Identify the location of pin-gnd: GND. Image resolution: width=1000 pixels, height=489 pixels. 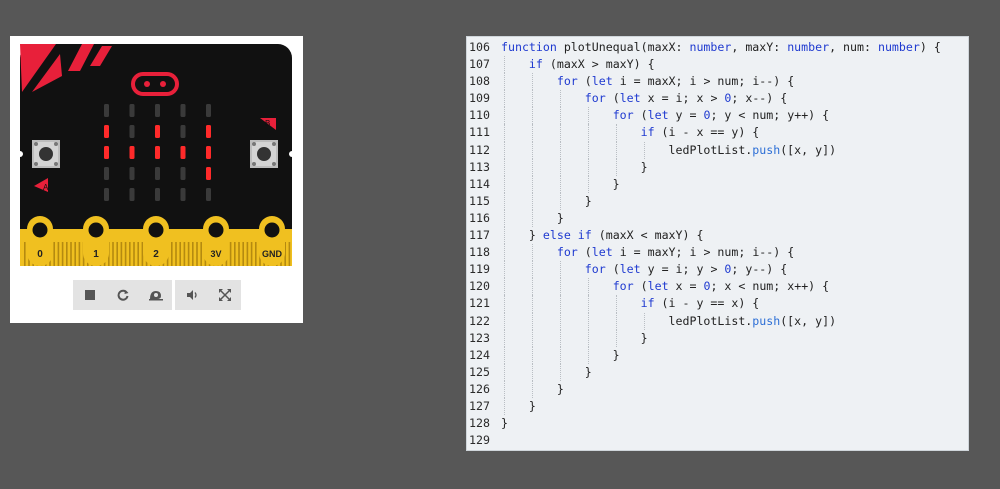
(272, 241).